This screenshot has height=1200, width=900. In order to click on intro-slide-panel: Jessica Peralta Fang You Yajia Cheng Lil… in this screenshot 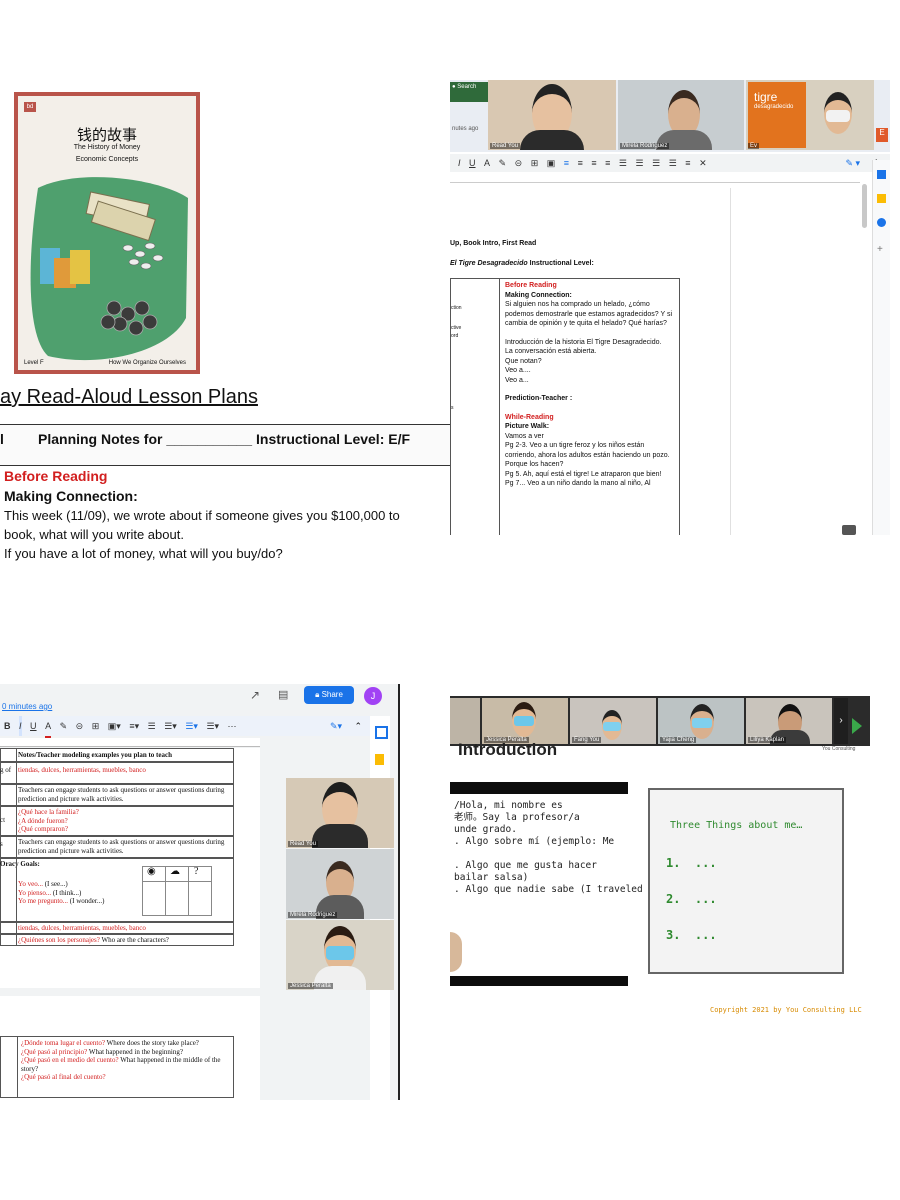, I will do `click(660, 859)`.